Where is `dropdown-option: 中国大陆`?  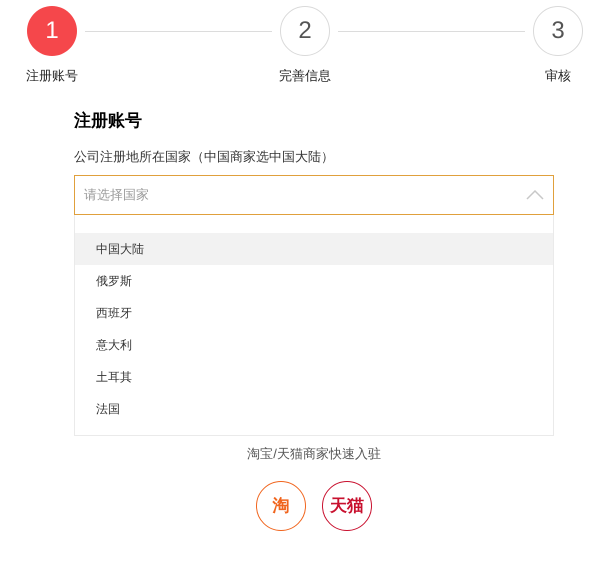 dropdown-option: 中国大陆 is located at coordinates (314, 248).